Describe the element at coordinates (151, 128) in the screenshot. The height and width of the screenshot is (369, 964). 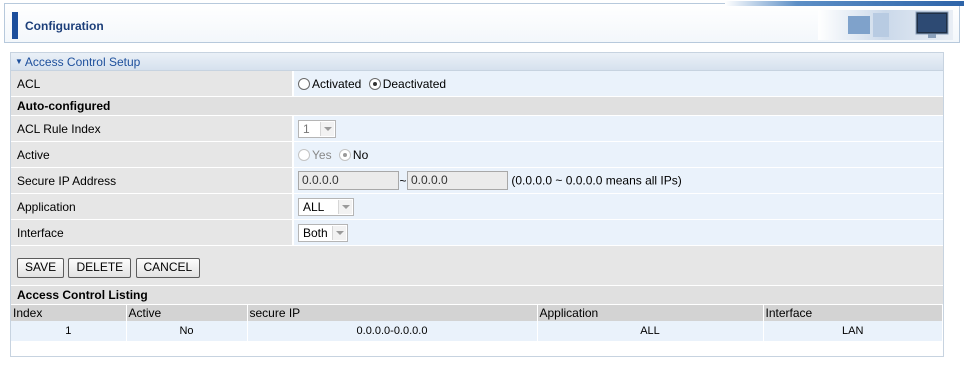
I see `rule-index-label: ACL Rule Index` at that location.